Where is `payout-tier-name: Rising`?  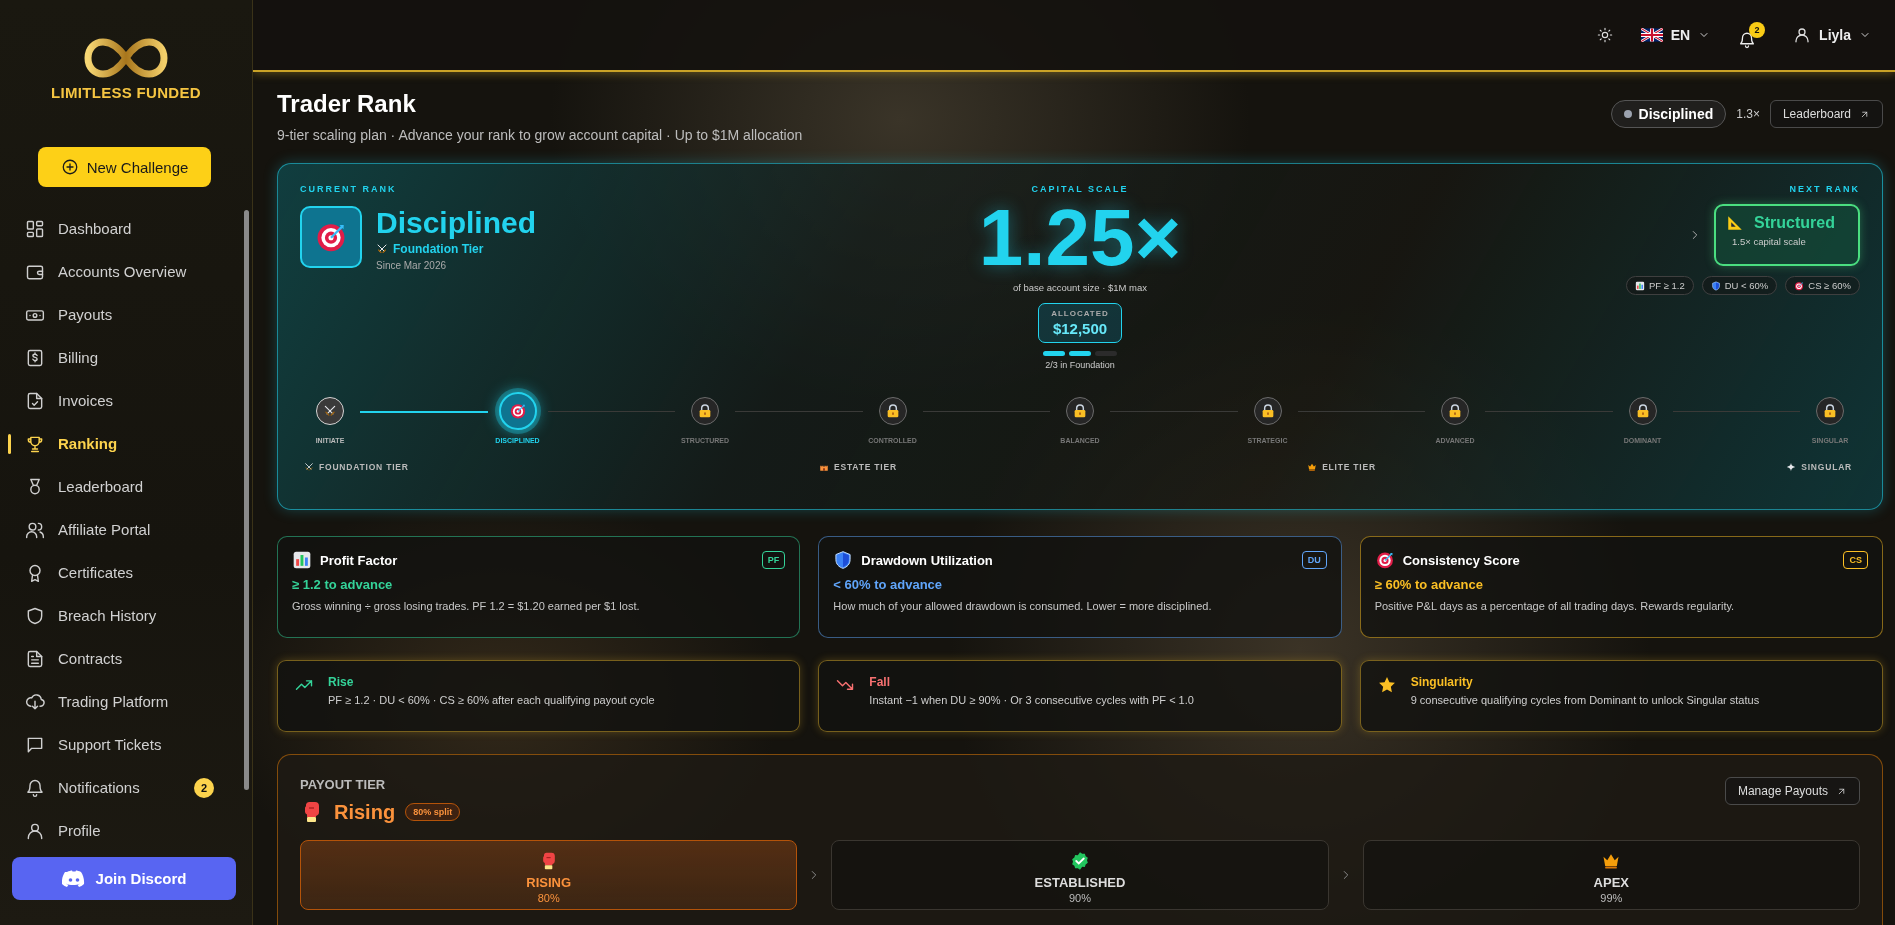
payout-tier-name: Rising is located at coordinates (365, 812).